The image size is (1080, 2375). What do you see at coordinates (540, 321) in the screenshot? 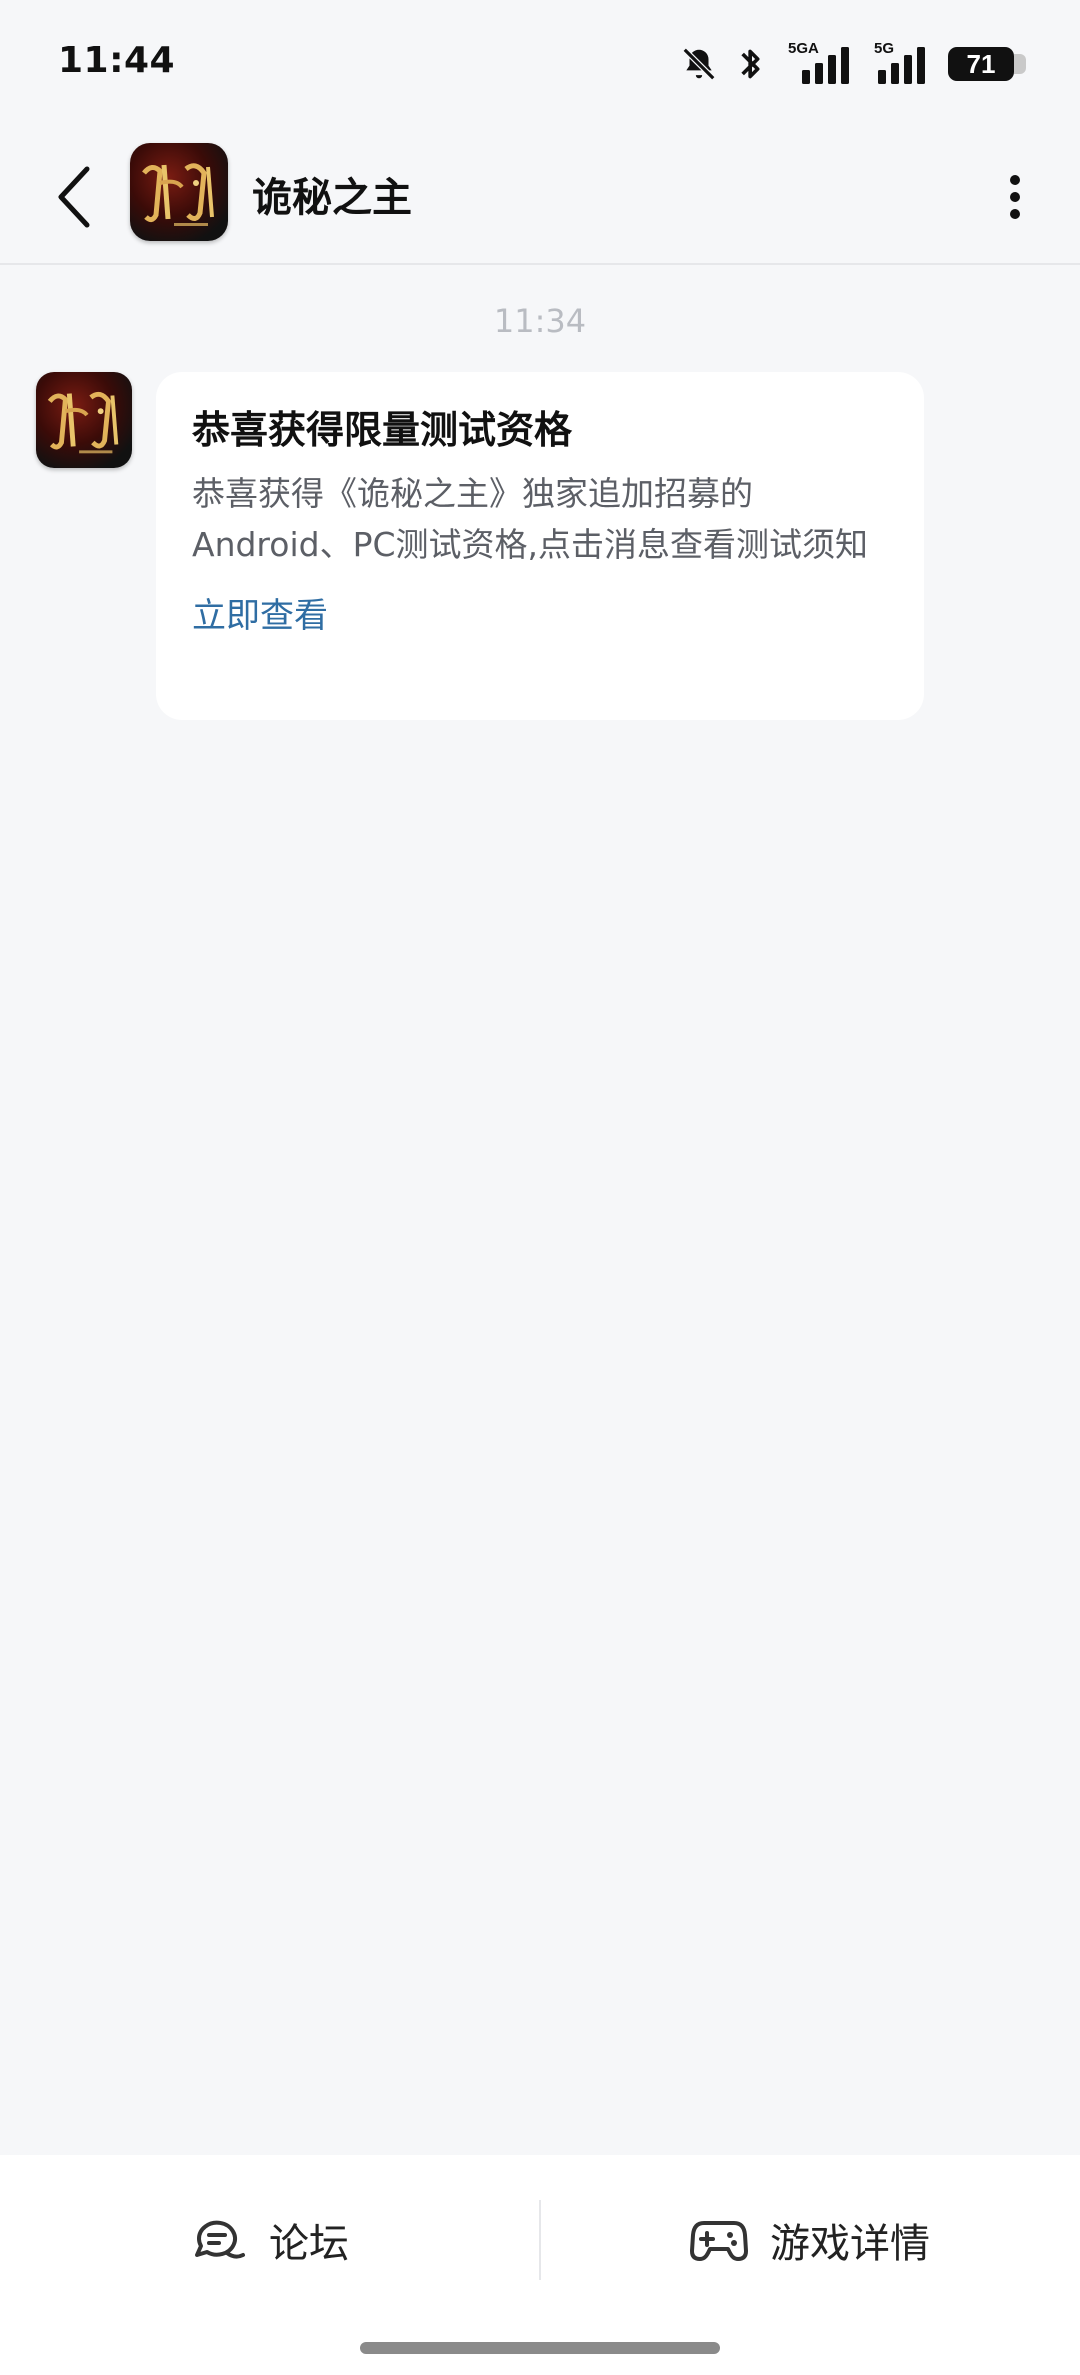
I see `message-timestamp: 11:34` at bounding box center [540, 321].